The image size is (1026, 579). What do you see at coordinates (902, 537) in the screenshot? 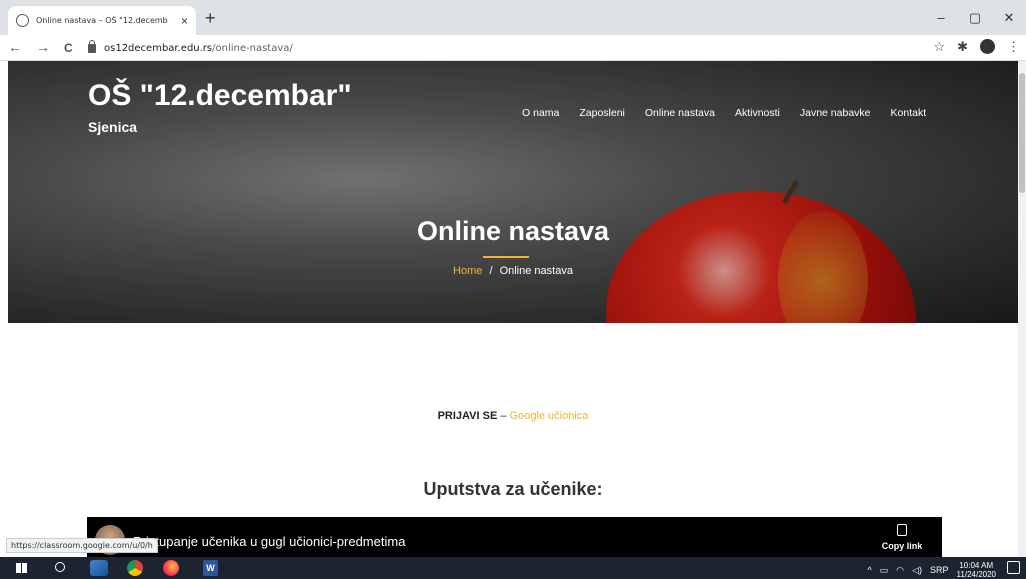
I see `copy-link-button: Copy link` at bounding box center [902, 537].